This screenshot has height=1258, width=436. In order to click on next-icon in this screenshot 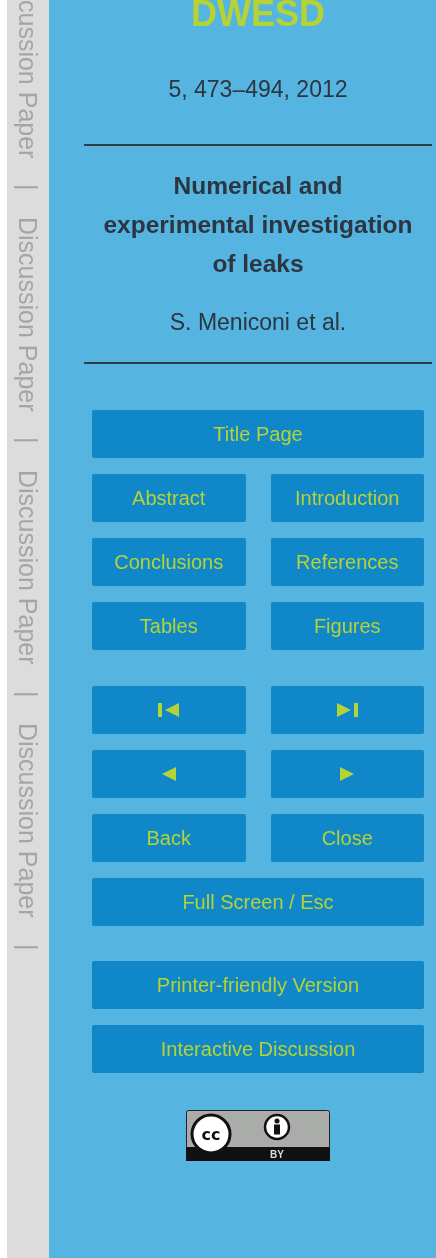, I will do `click(347, 774)`.